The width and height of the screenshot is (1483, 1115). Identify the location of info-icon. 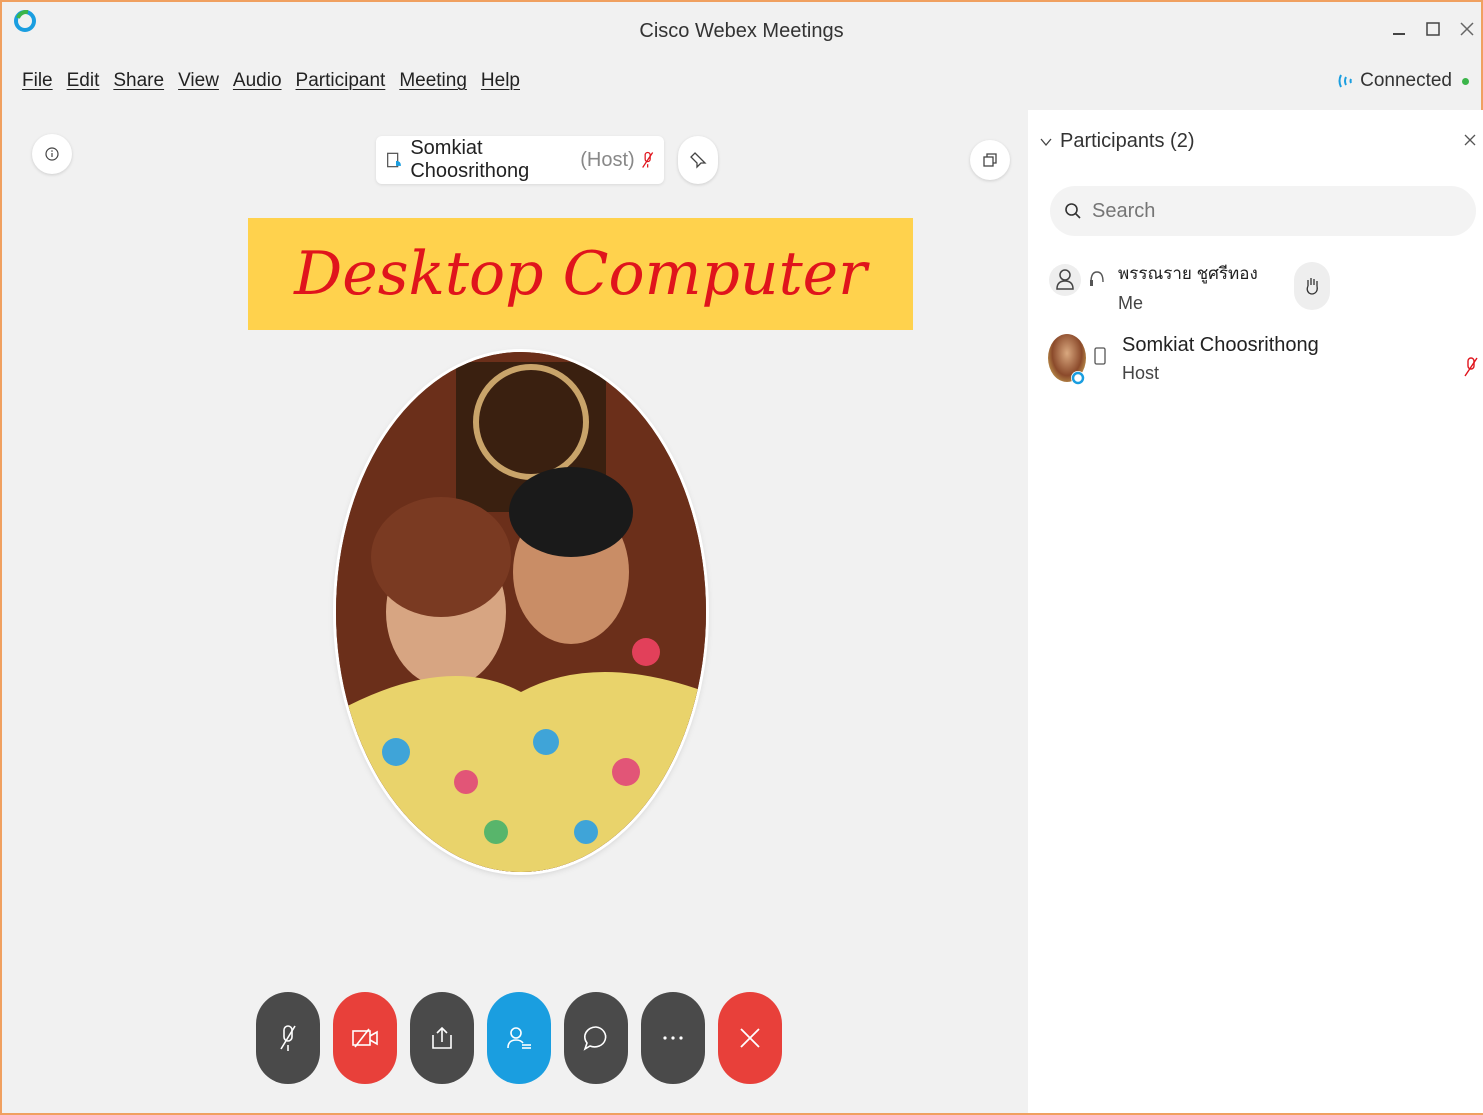
(52, 154).